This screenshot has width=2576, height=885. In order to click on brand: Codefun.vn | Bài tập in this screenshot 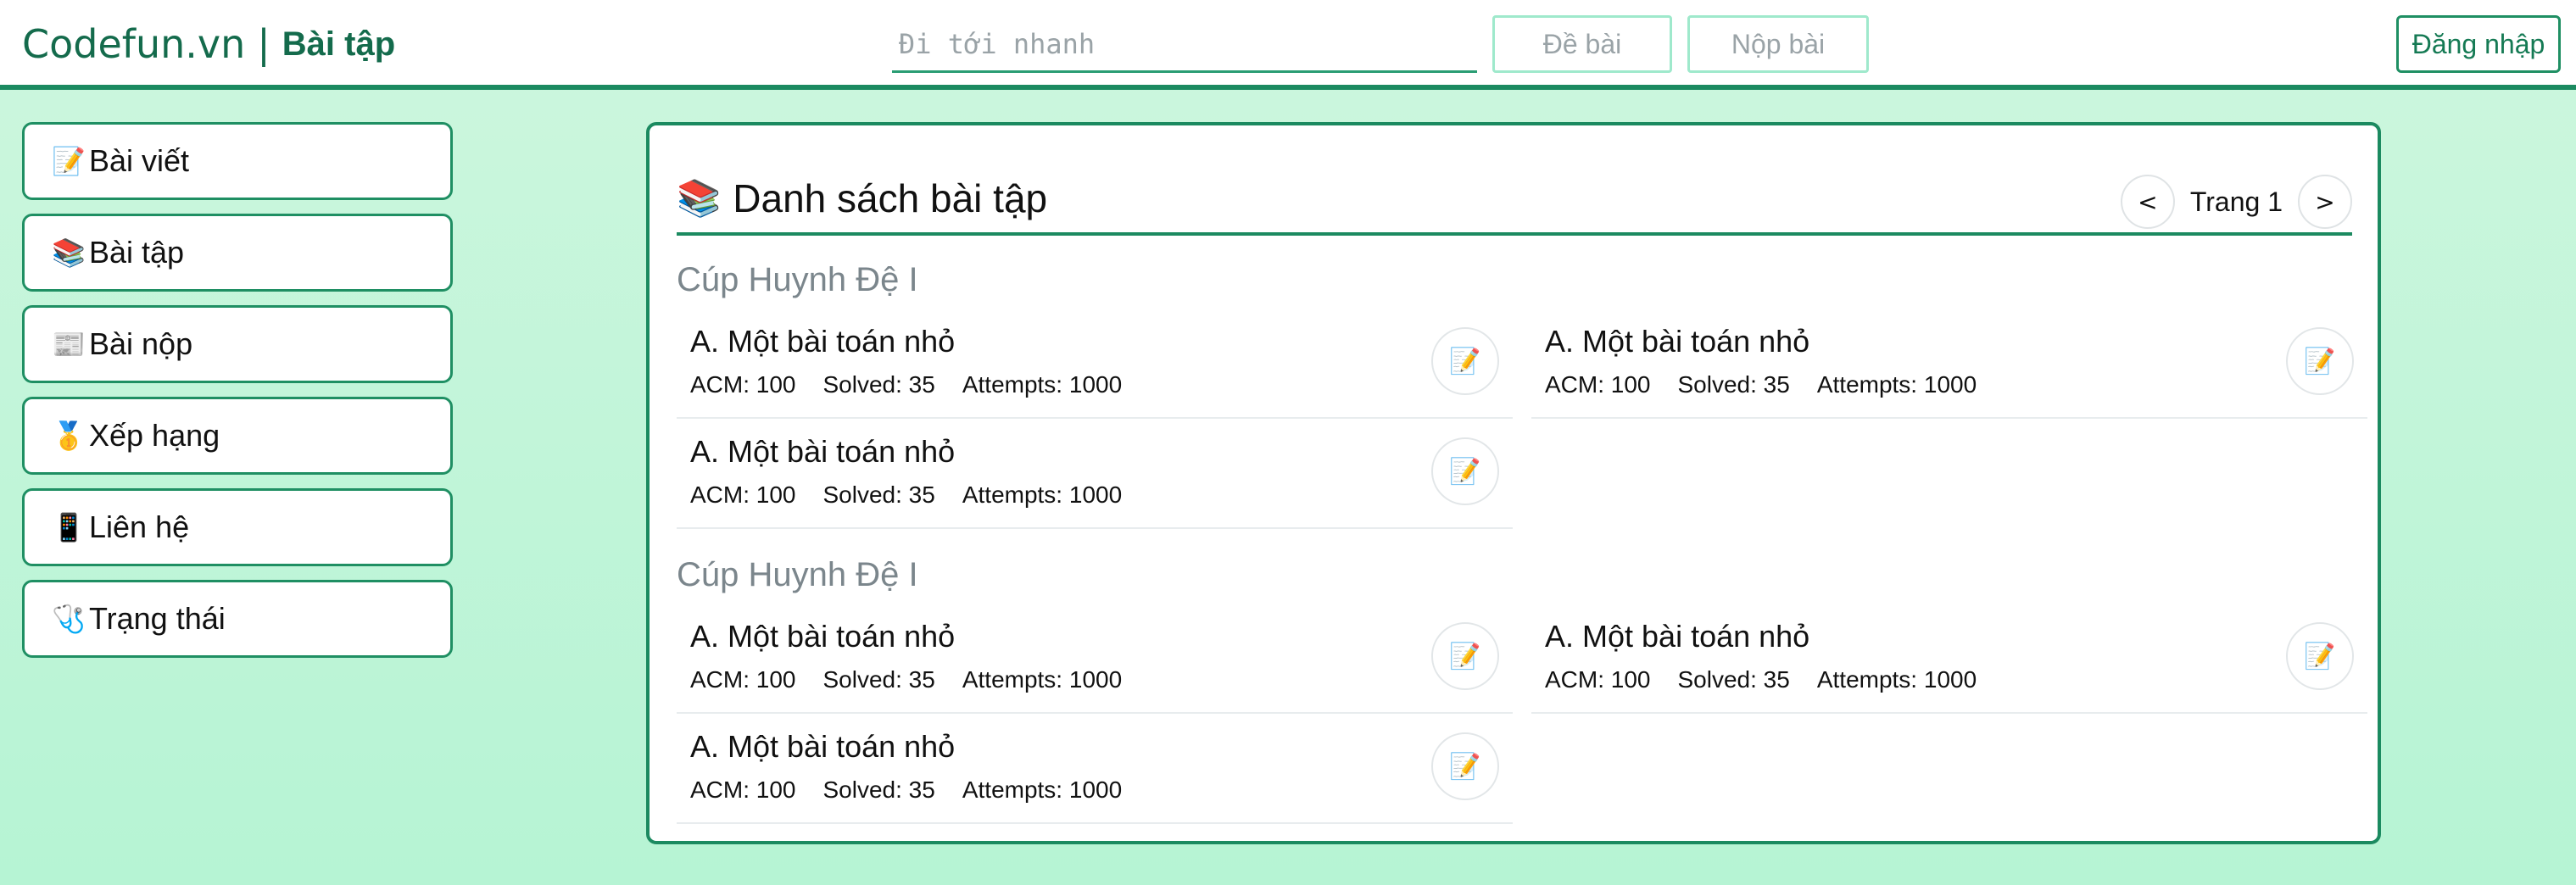, I will do `click(208, 45)`.